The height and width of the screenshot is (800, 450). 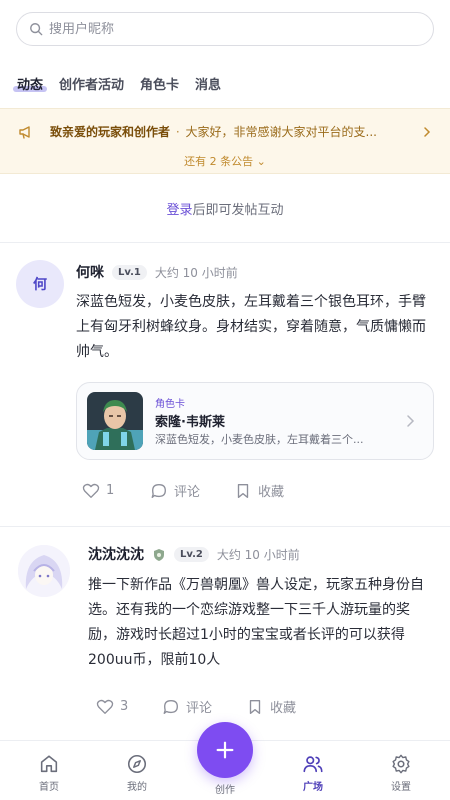 I want to click on create-label: 创作, so click(x=225, y=790).